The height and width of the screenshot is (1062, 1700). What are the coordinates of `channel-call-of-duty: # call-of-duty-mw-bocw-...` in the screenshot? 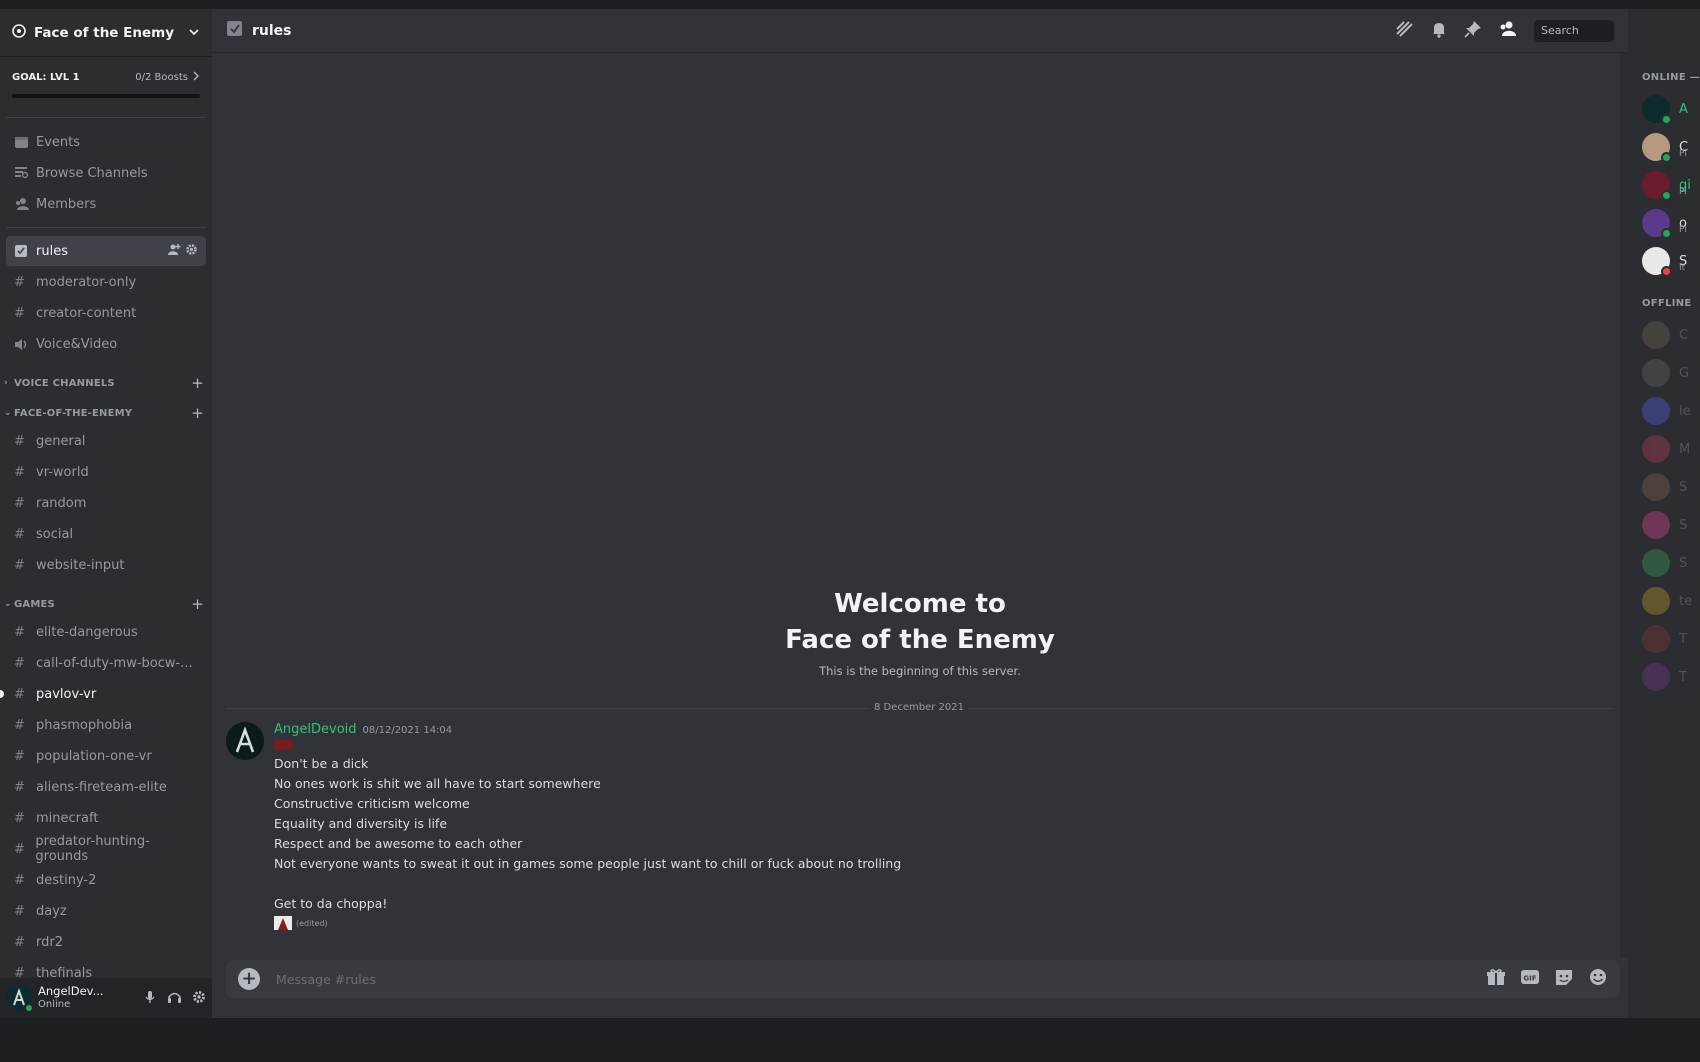 It's located at (106, 663).